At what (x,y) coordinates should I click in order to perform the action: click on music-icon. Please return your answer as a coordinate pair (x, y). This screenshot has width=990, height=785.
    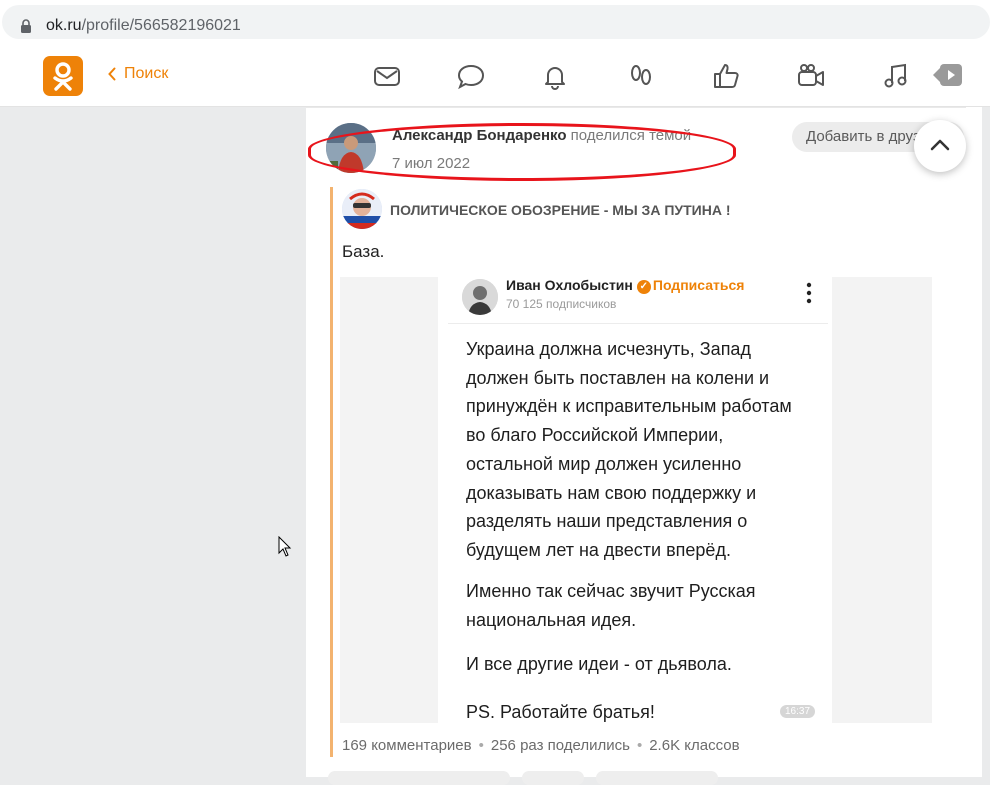
    Looking at the image, I should click on (896, 76).